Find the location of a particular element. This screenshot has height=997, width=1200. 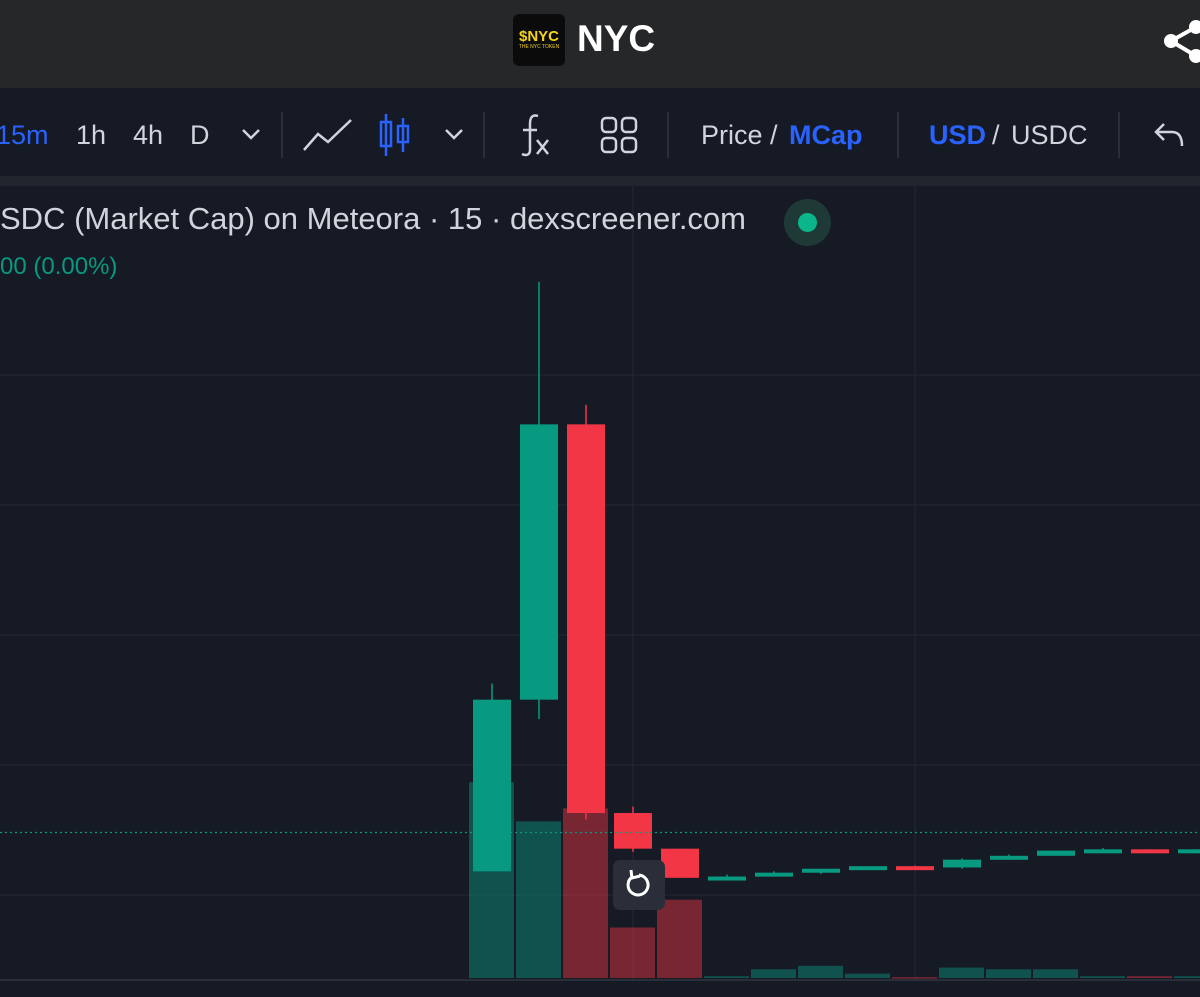

candlestick-icon is located at coordinates (395, 135).